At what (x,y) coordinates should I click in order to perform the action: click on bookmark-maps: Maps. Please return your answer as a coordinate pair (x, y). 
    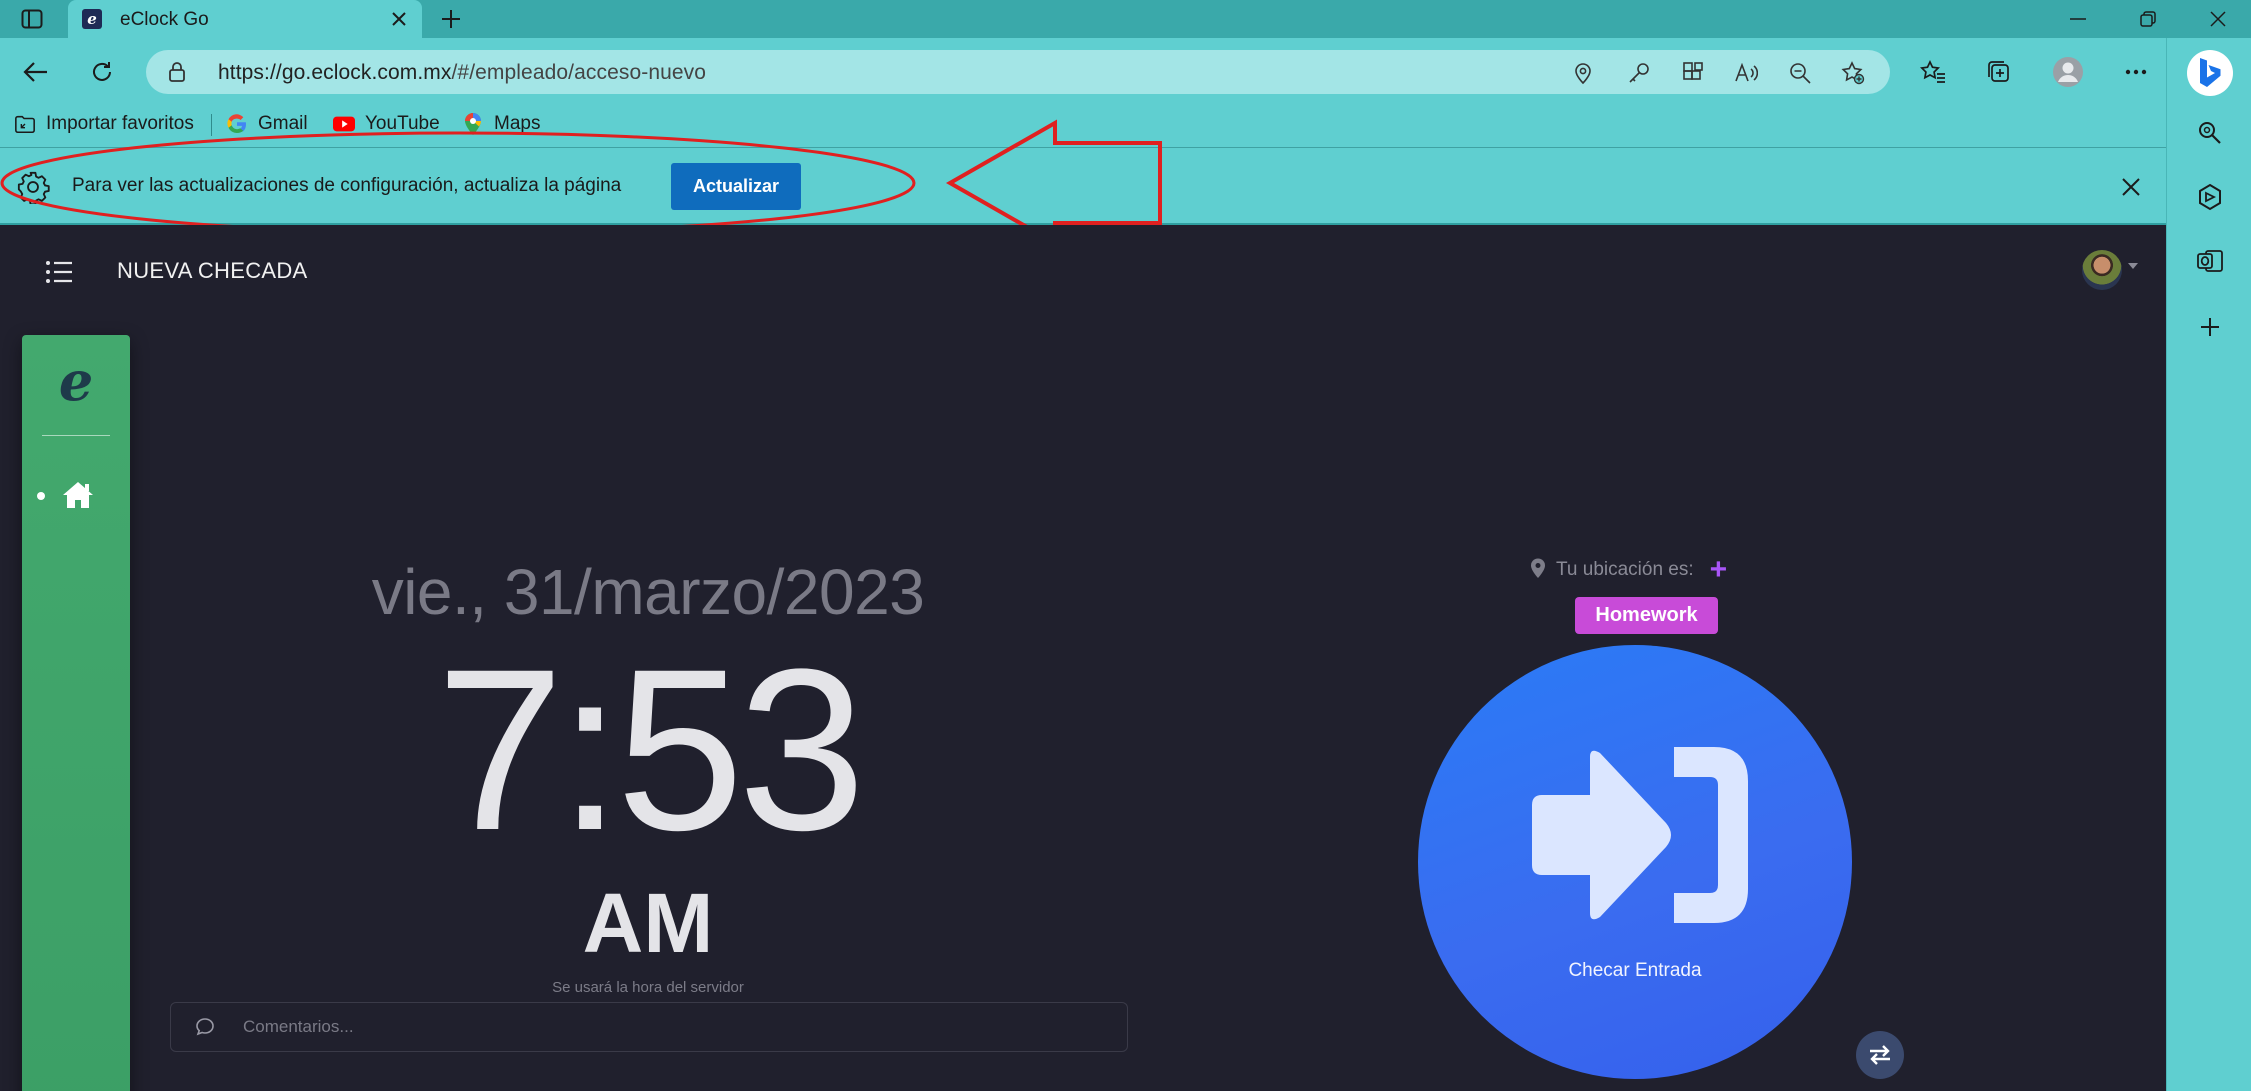
    Looking at the image, I should click on (501, 124).